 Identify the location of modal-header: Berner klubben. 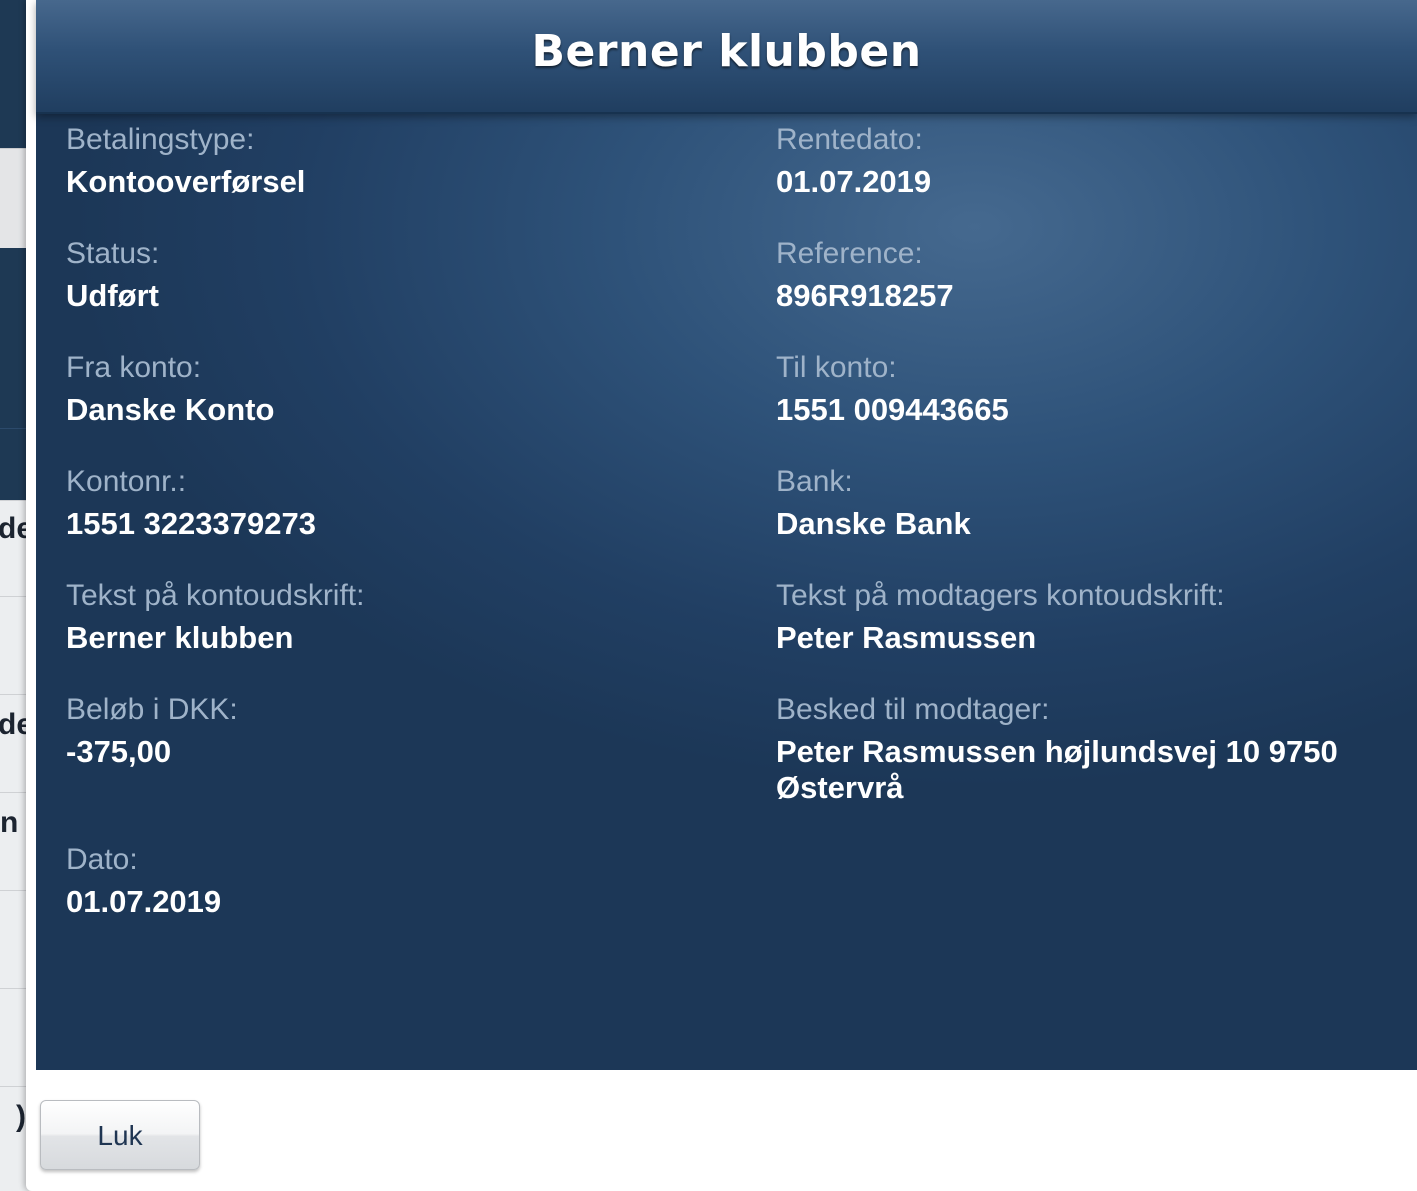
(726, 57).